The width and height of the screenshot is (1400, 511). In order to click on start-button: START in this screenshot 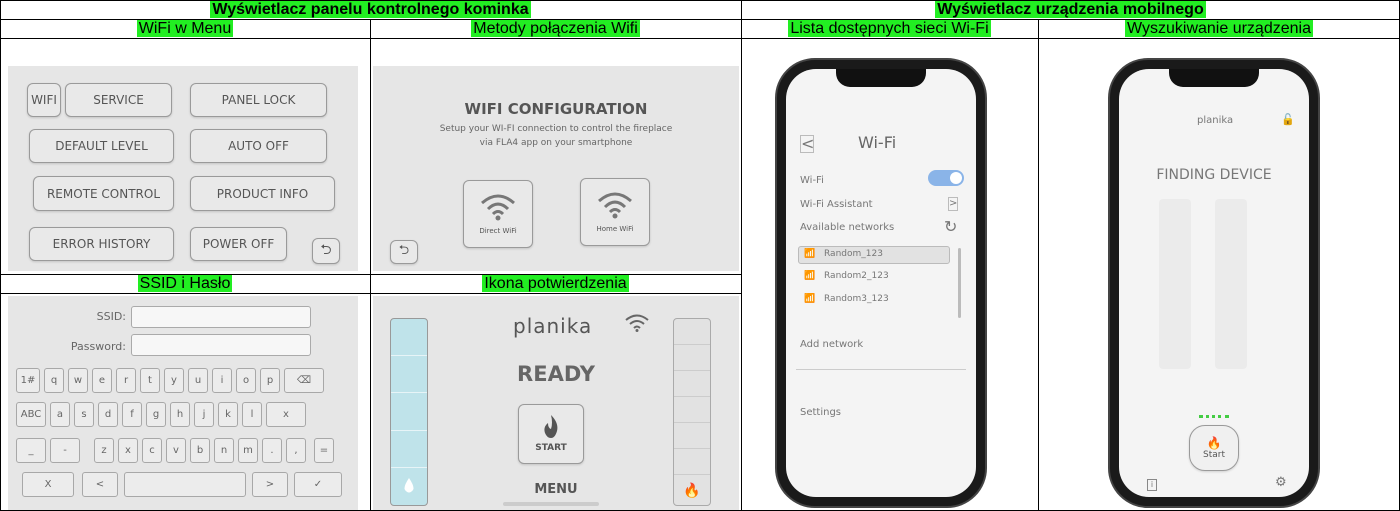, I will do `click(551, 434)`.